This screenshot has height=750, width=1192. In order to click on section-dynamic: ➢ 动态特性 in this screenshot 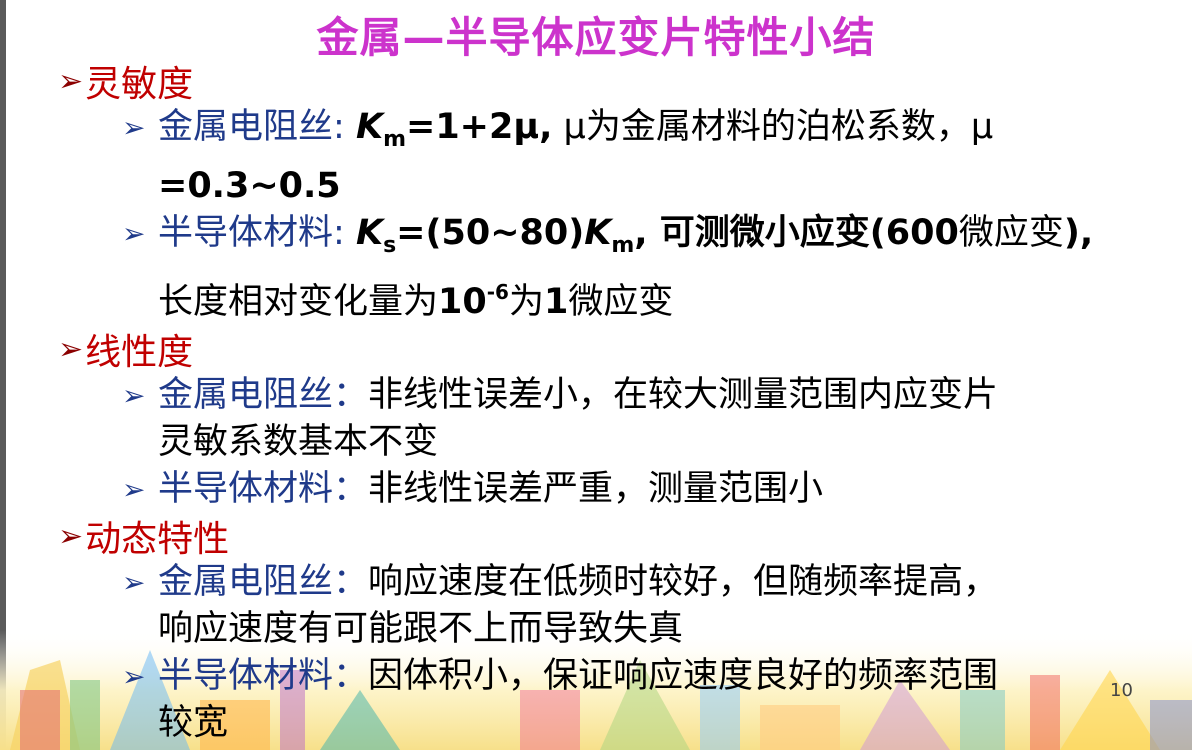, I will do `click(613, 537)`.